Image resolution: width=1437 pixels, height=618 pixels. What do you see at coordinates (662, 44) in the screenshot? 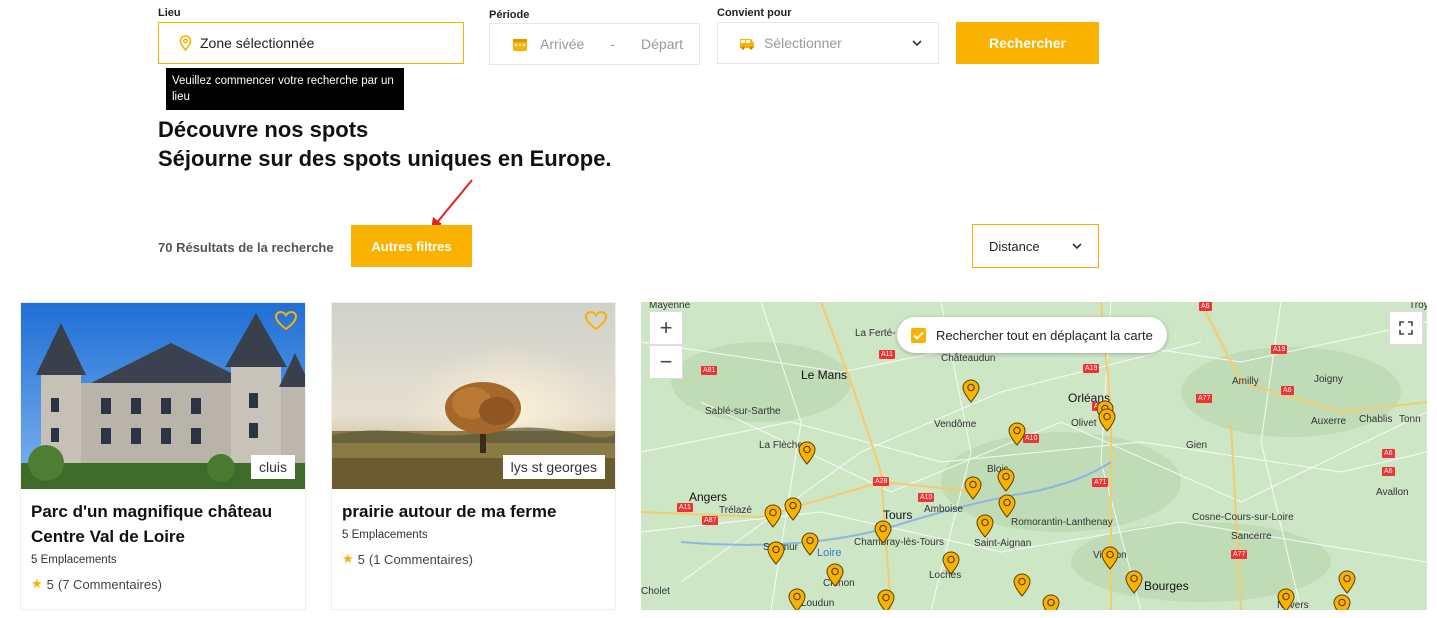
I see `depart-input: Départ` at bounding box center [662, 44].